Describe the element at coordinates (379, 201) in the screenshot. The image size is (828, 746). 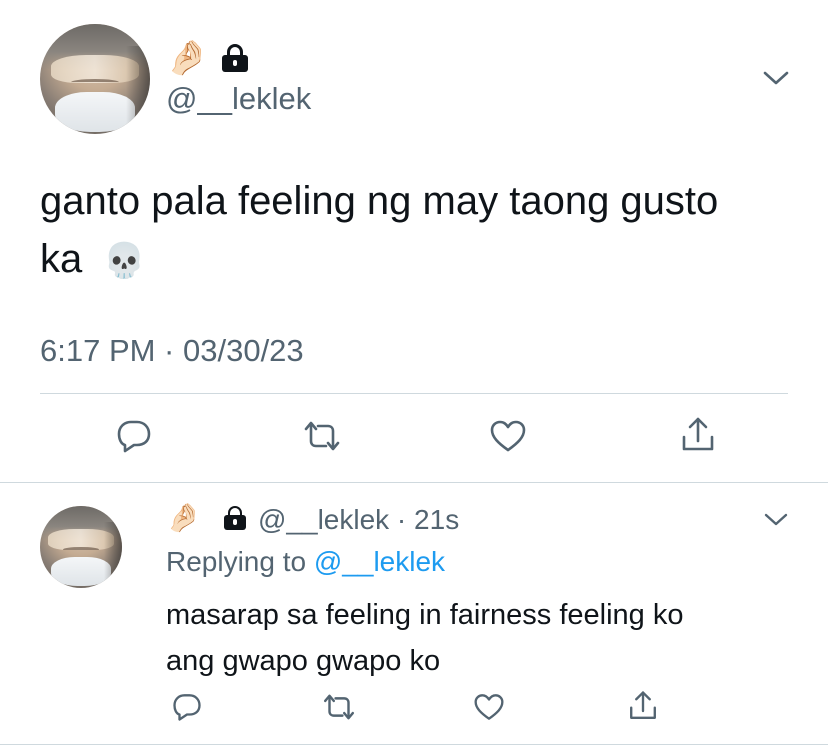
I see `tweet-text-line: ganto pala feeling ng may taong gusto` at that location.